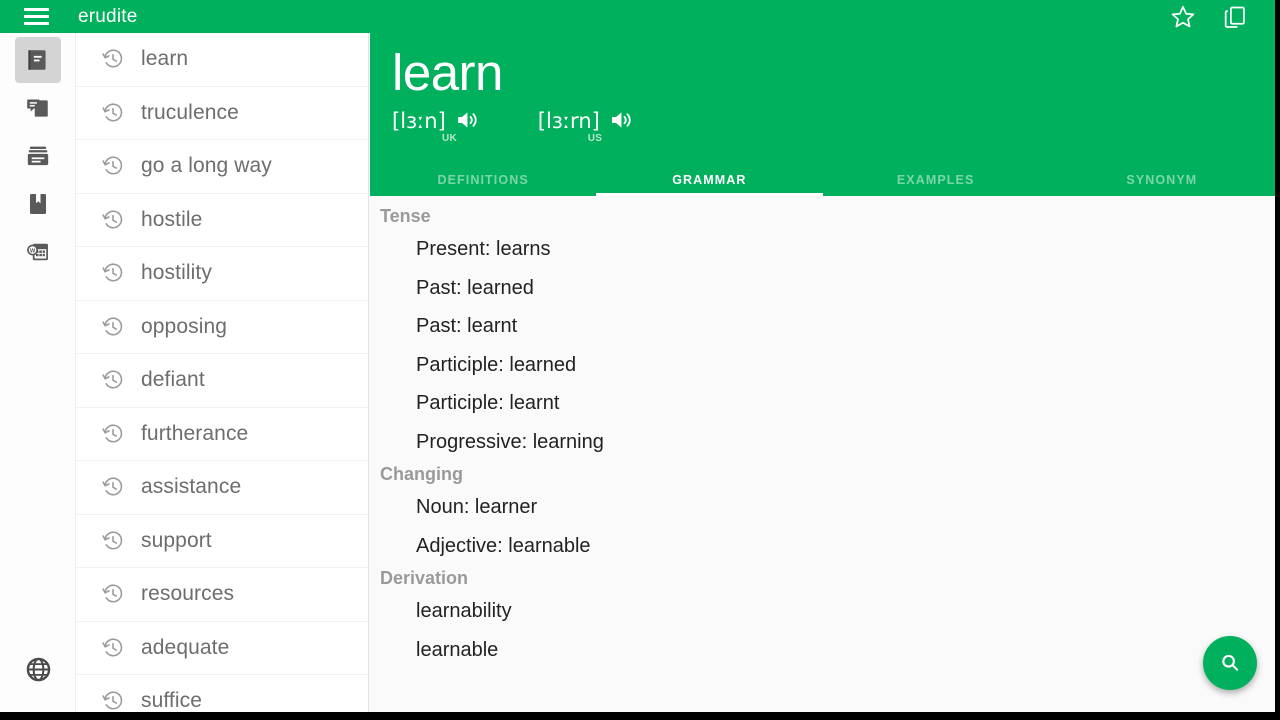 The width and height of the screenshot is (1280, 720). What do you see at coordinates (191, 487) in the screenshot?
I see `history-item-label: assistance` at bounding box center [191, 487].